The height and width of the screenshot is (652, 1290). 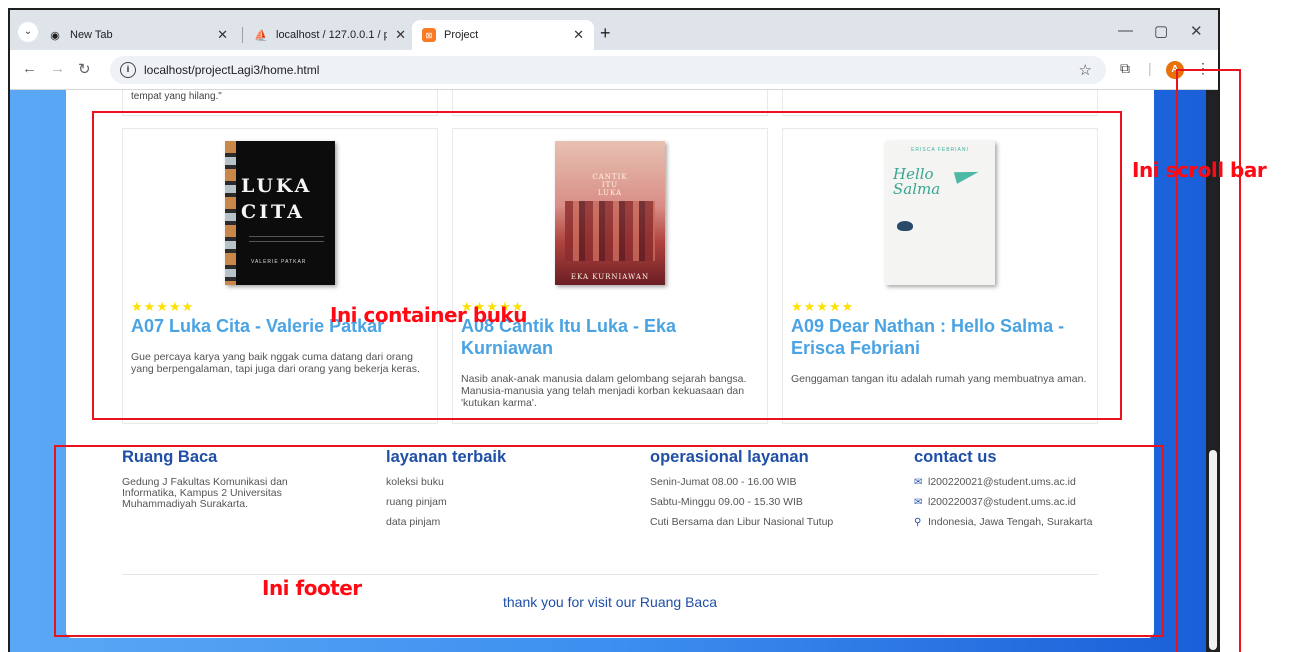 What do you see at coordinates (429, 35) in the screenshot?
I see `xampp-icon: ⊠` at bounding box center [429, 35].